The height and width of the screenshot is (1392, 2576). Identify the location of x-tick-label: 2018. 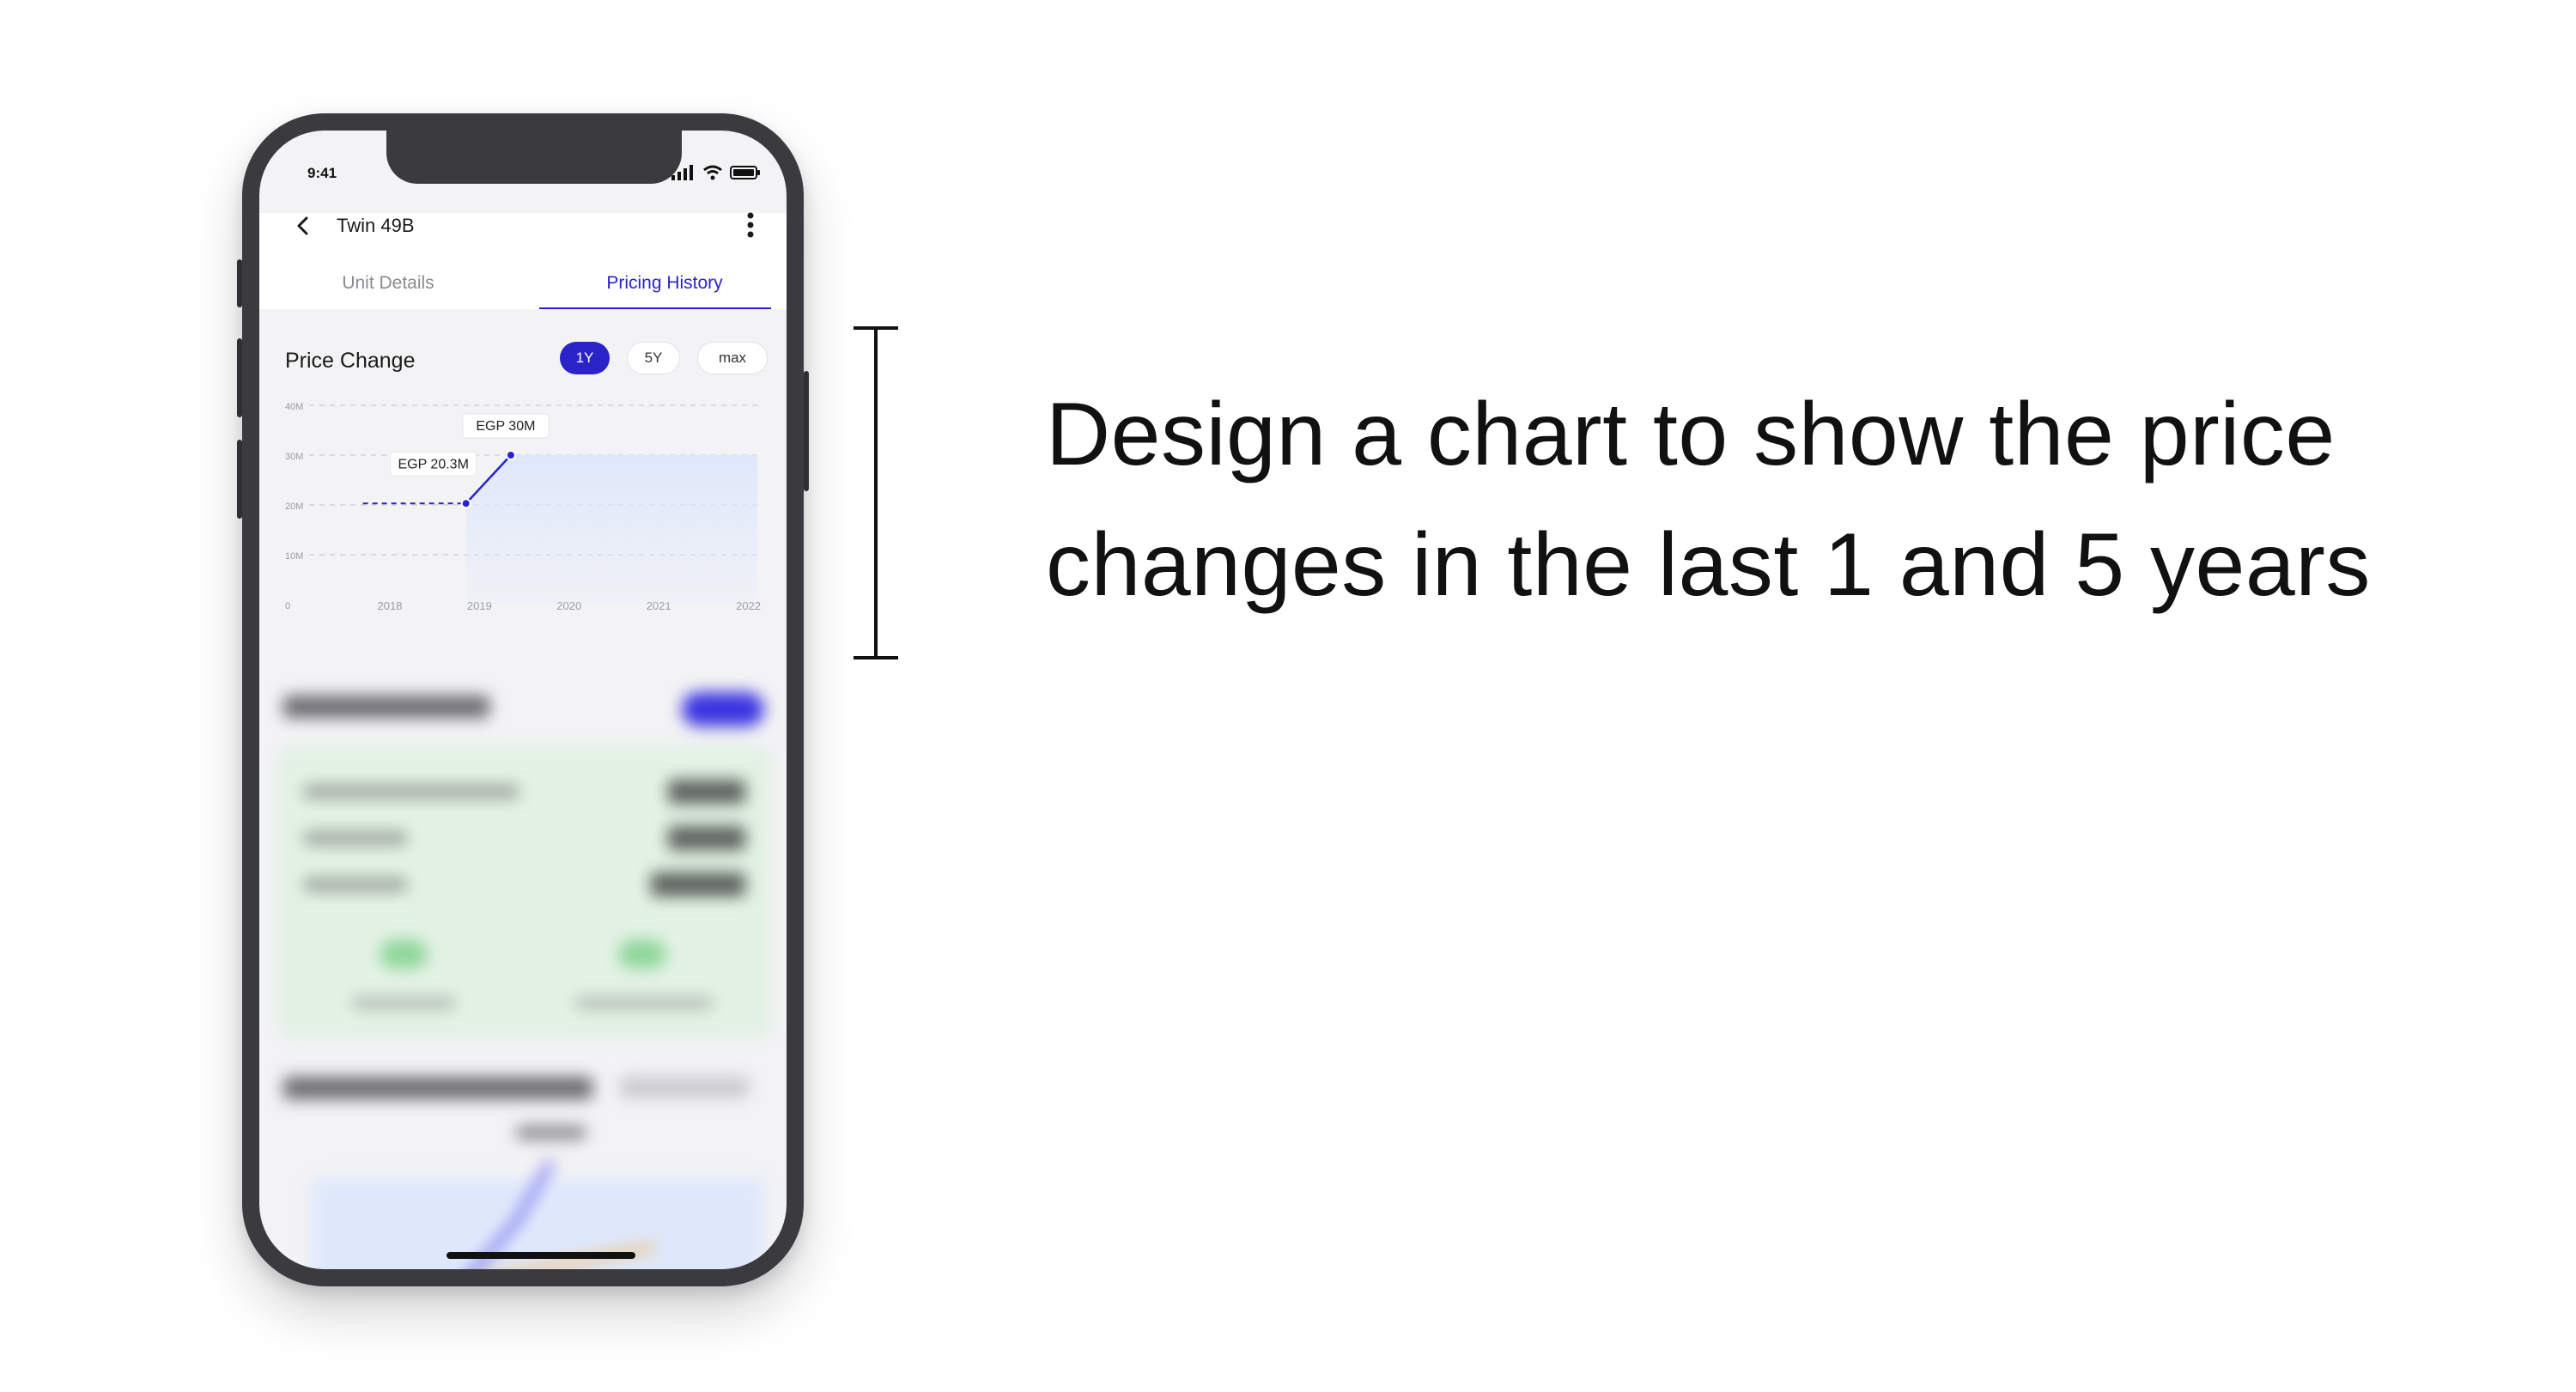
(389, 605).